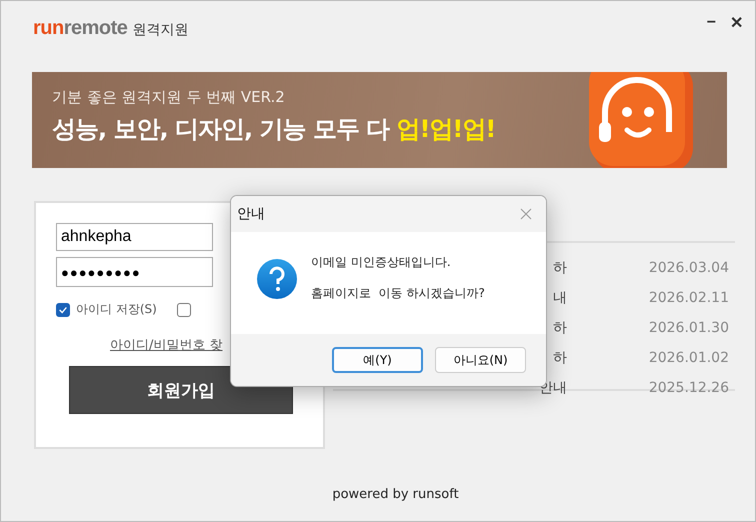 This screenshot has width=756, height=522. I want to click on notice-date: 2026.01.30, so click(688, 328).